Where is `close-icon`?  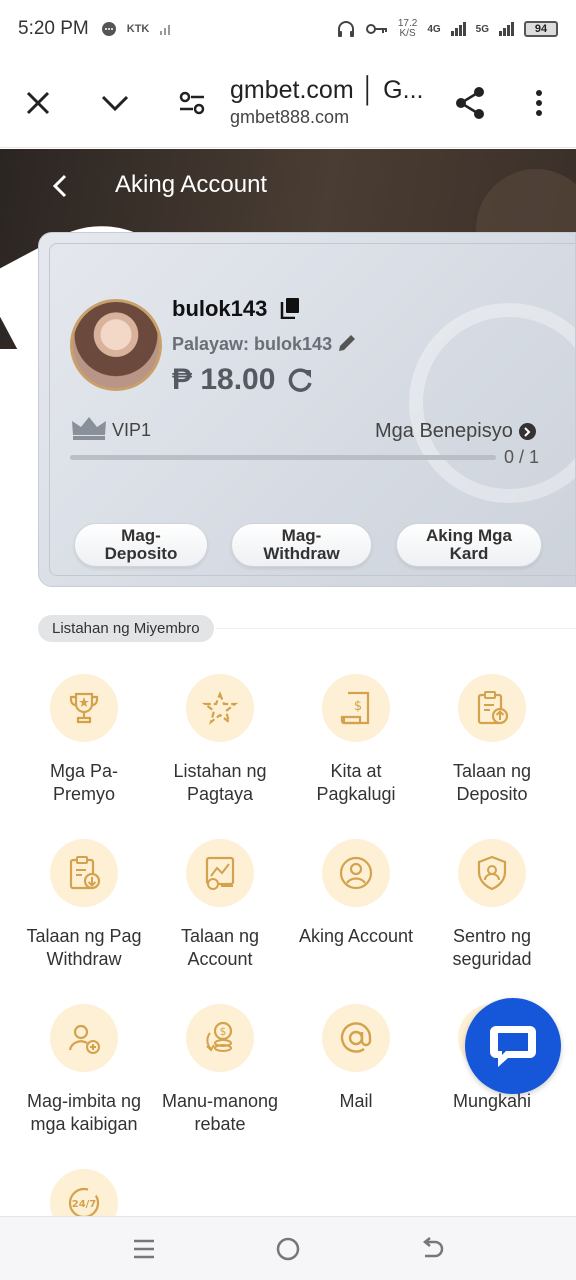
close-icon is located at coordinates (38, 103).